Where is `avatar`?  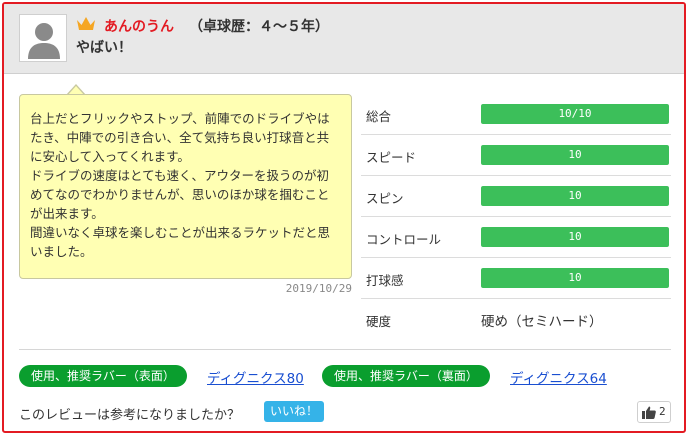 avatar is located at coordinates (43, 38).